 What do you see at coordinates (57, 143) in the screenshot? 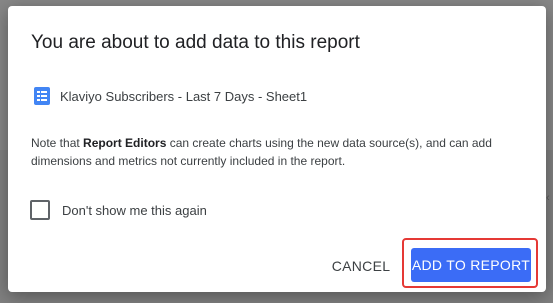
I see `note-prefix: Note that` at bounding box center [57, 143].